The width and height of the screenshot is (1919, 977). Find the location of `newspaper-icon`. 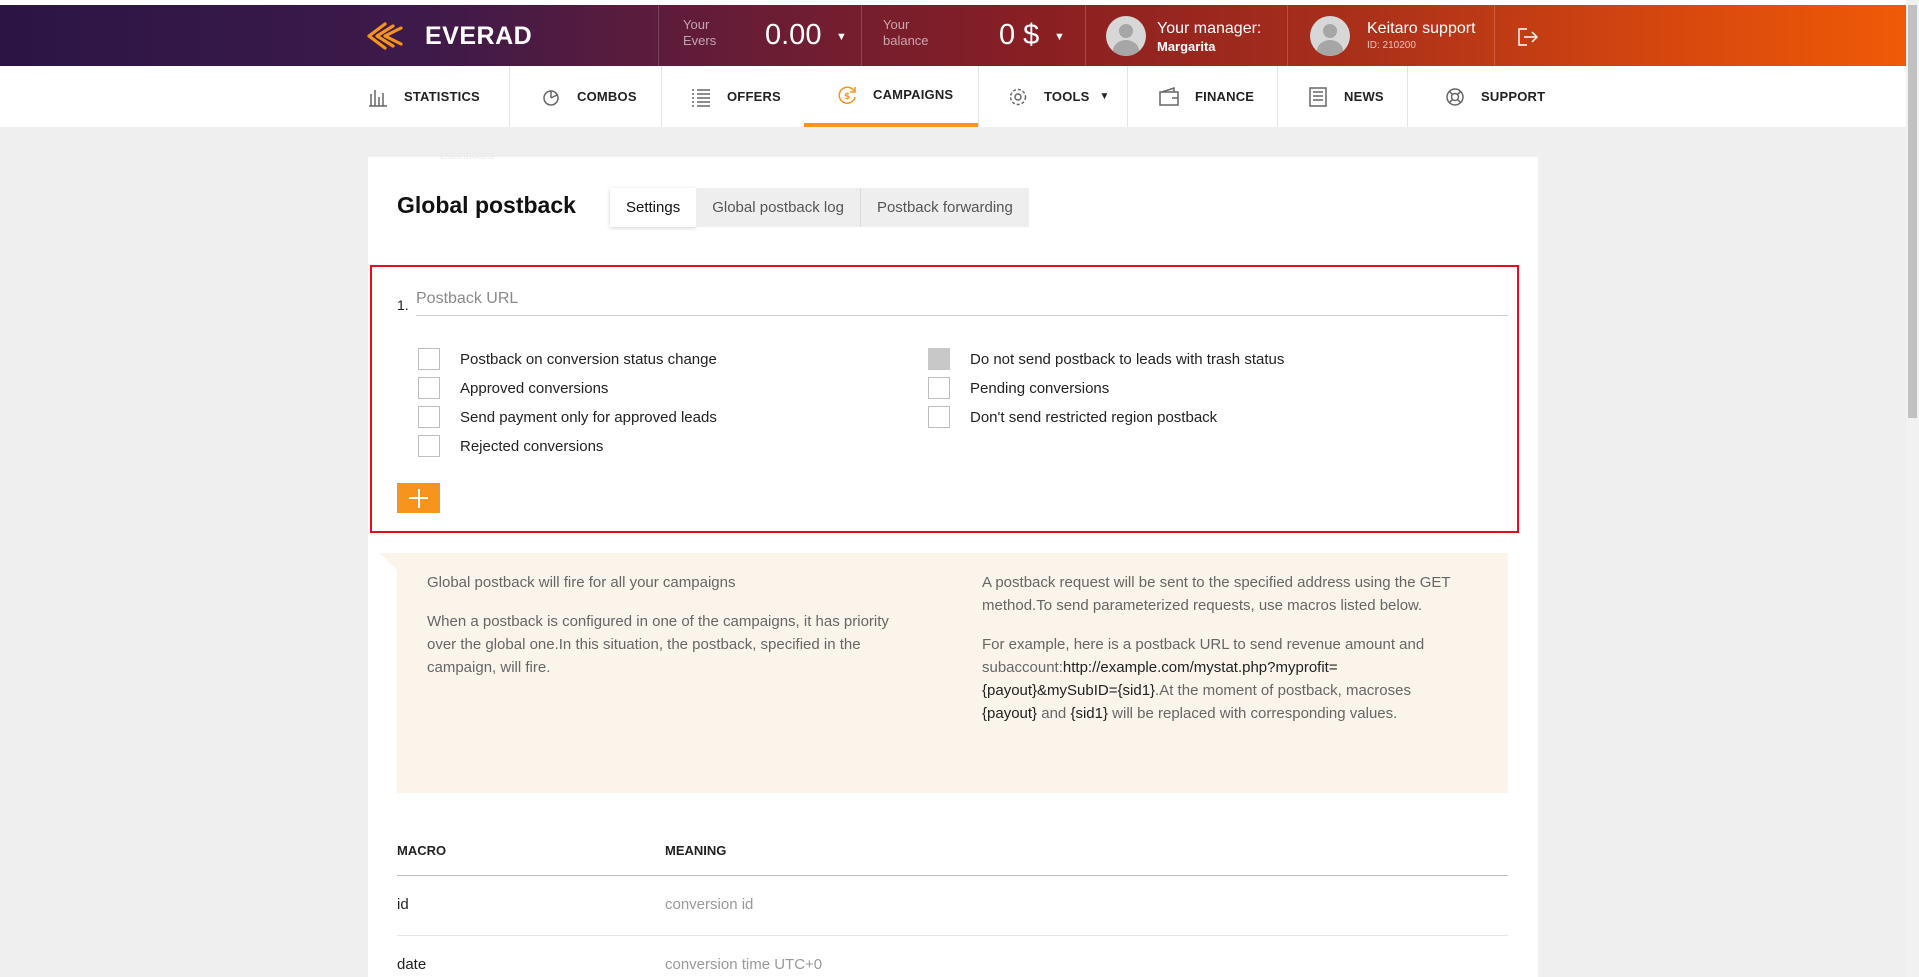

newspaper-icon is located at coordinates (1318, 96).